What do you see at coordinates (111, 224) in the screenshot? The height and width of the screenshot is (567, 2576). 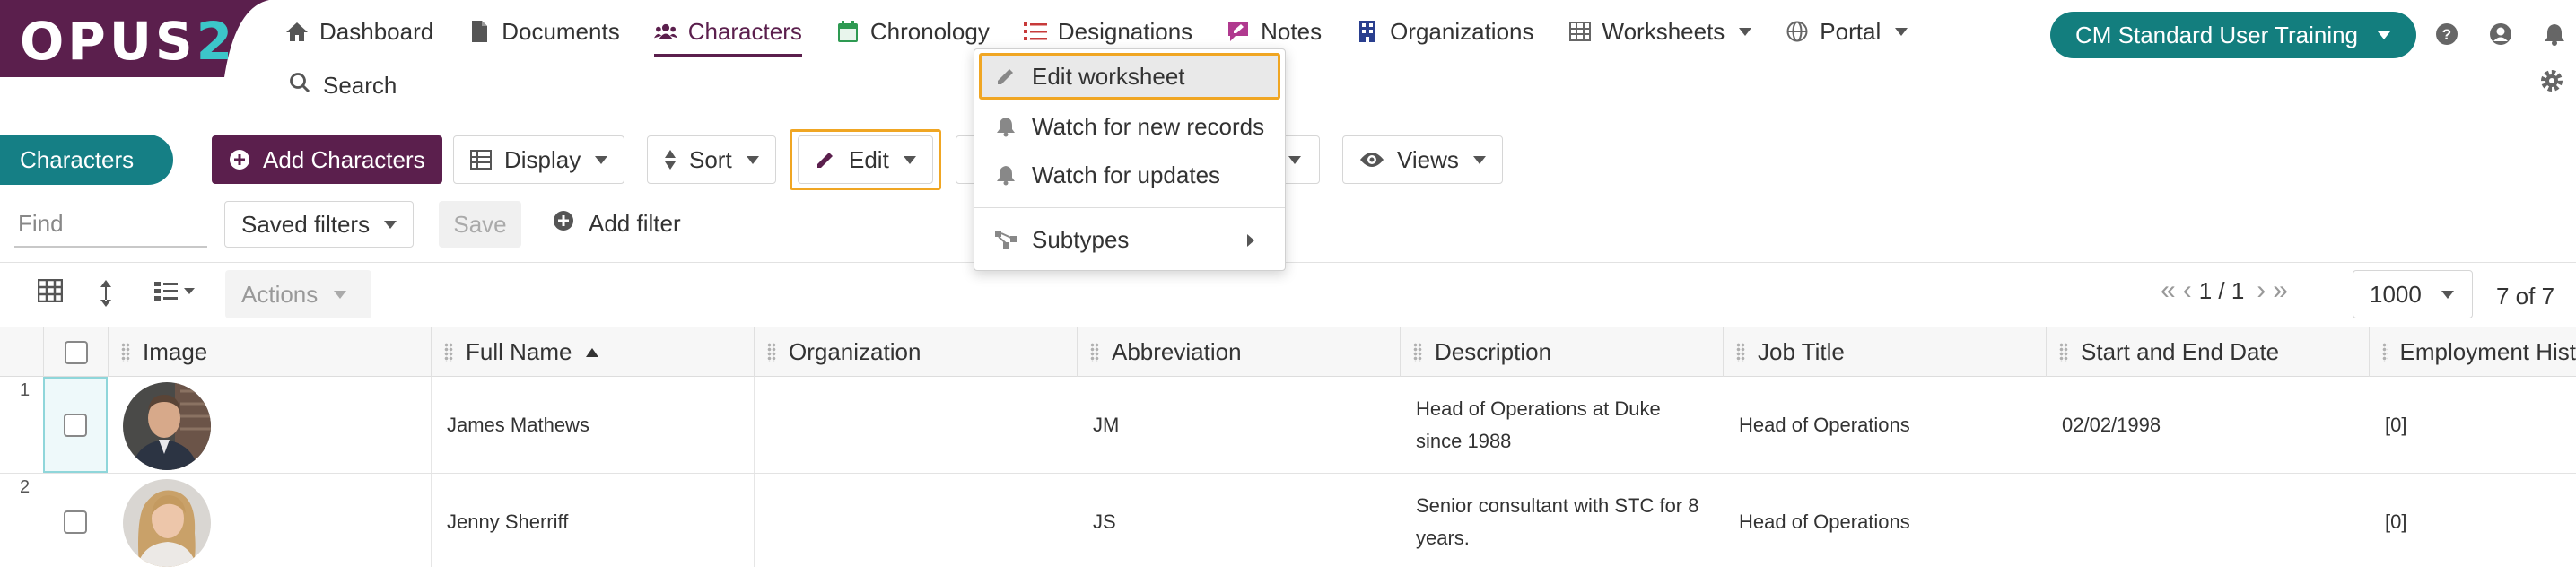 I see `find-input` at bounding box center [111, 224].